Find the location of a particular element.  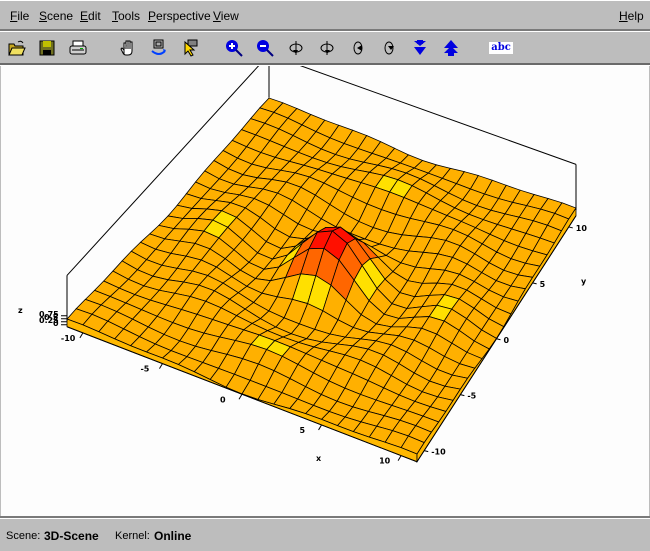

tilt-down-button is located at coordinates (389, 48).